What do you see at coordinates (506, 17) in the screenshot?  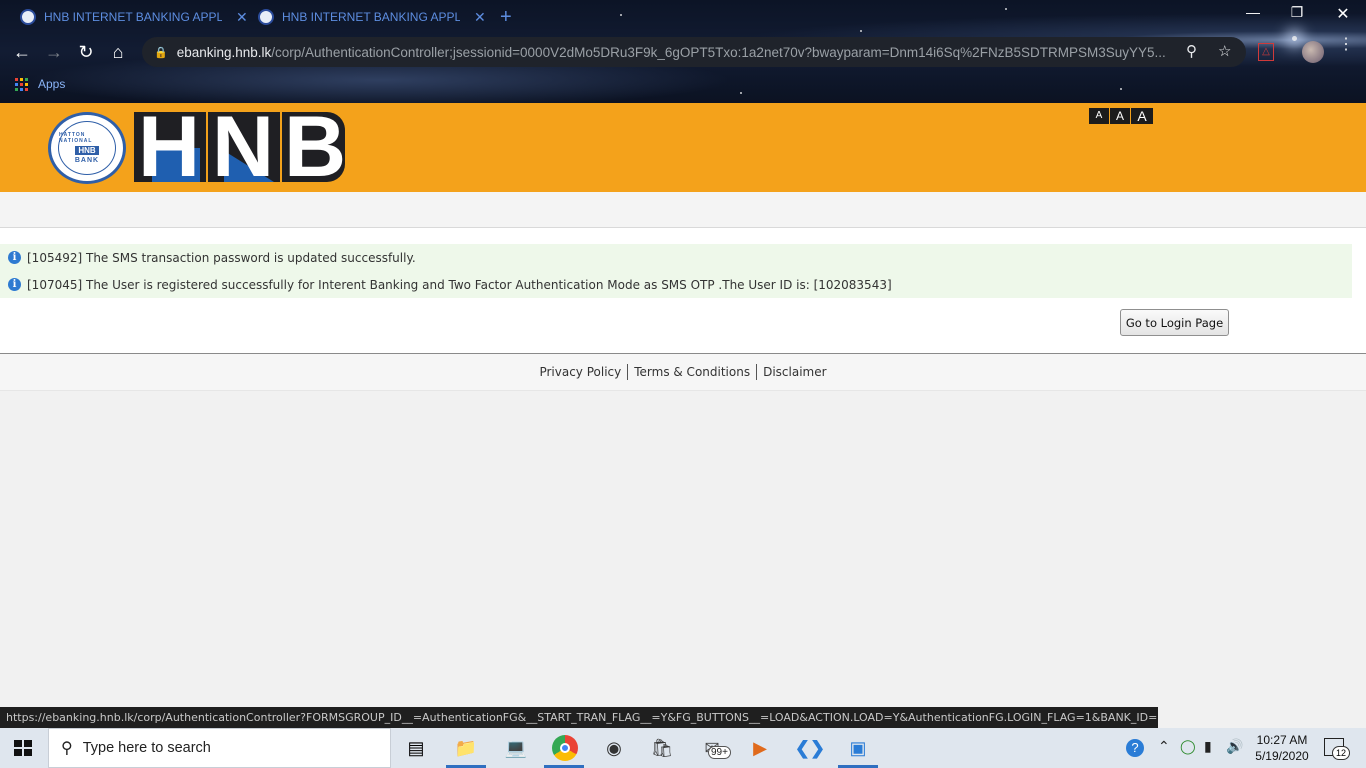 I see `new-tab-button: +` at bounding box center [506, 17].